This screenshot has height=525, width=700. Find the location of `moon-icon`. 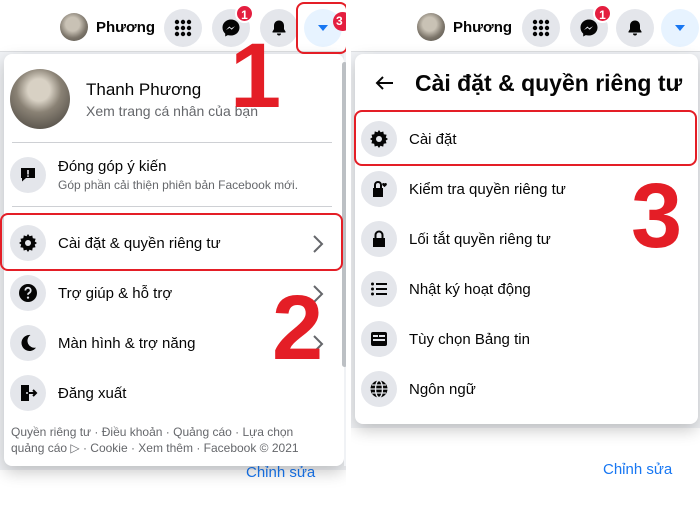

moon-icon is located at coordinates (28, 342).